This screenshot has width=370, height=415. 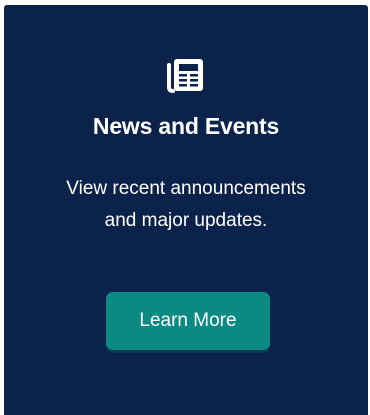 I want to click on newspaper-icon-container, so click(x=186, y=76).